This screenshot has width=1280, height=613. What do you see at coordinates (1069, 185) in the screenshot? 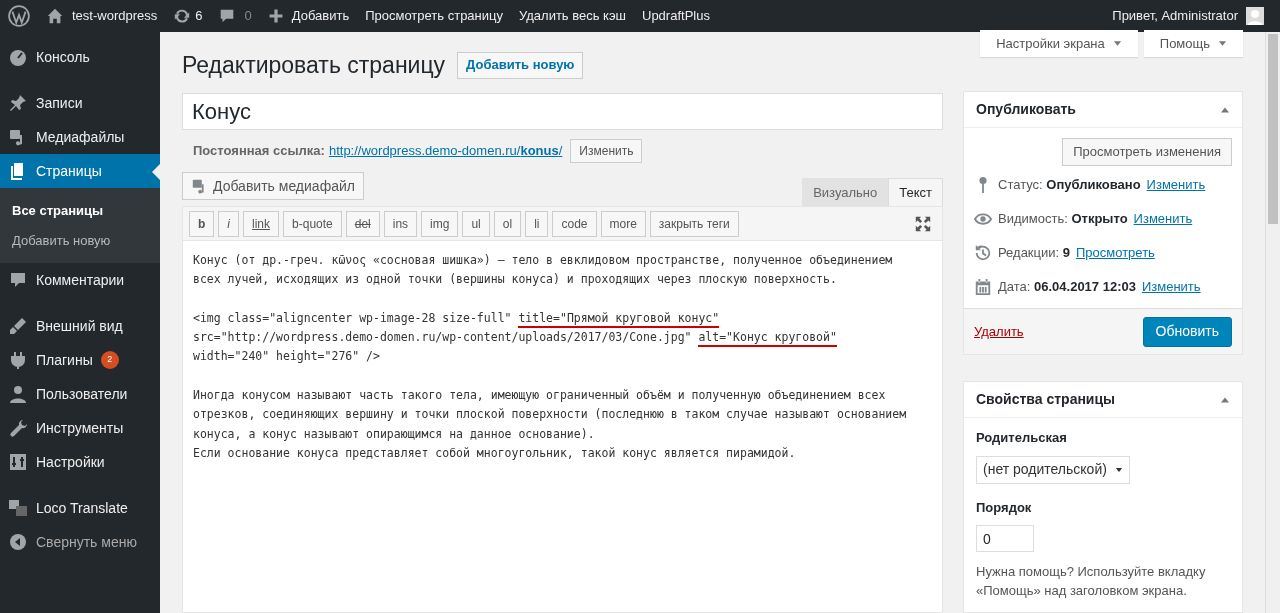
I see `status-text: Статус: Опубликовано` at bounding box center [1069, 185].